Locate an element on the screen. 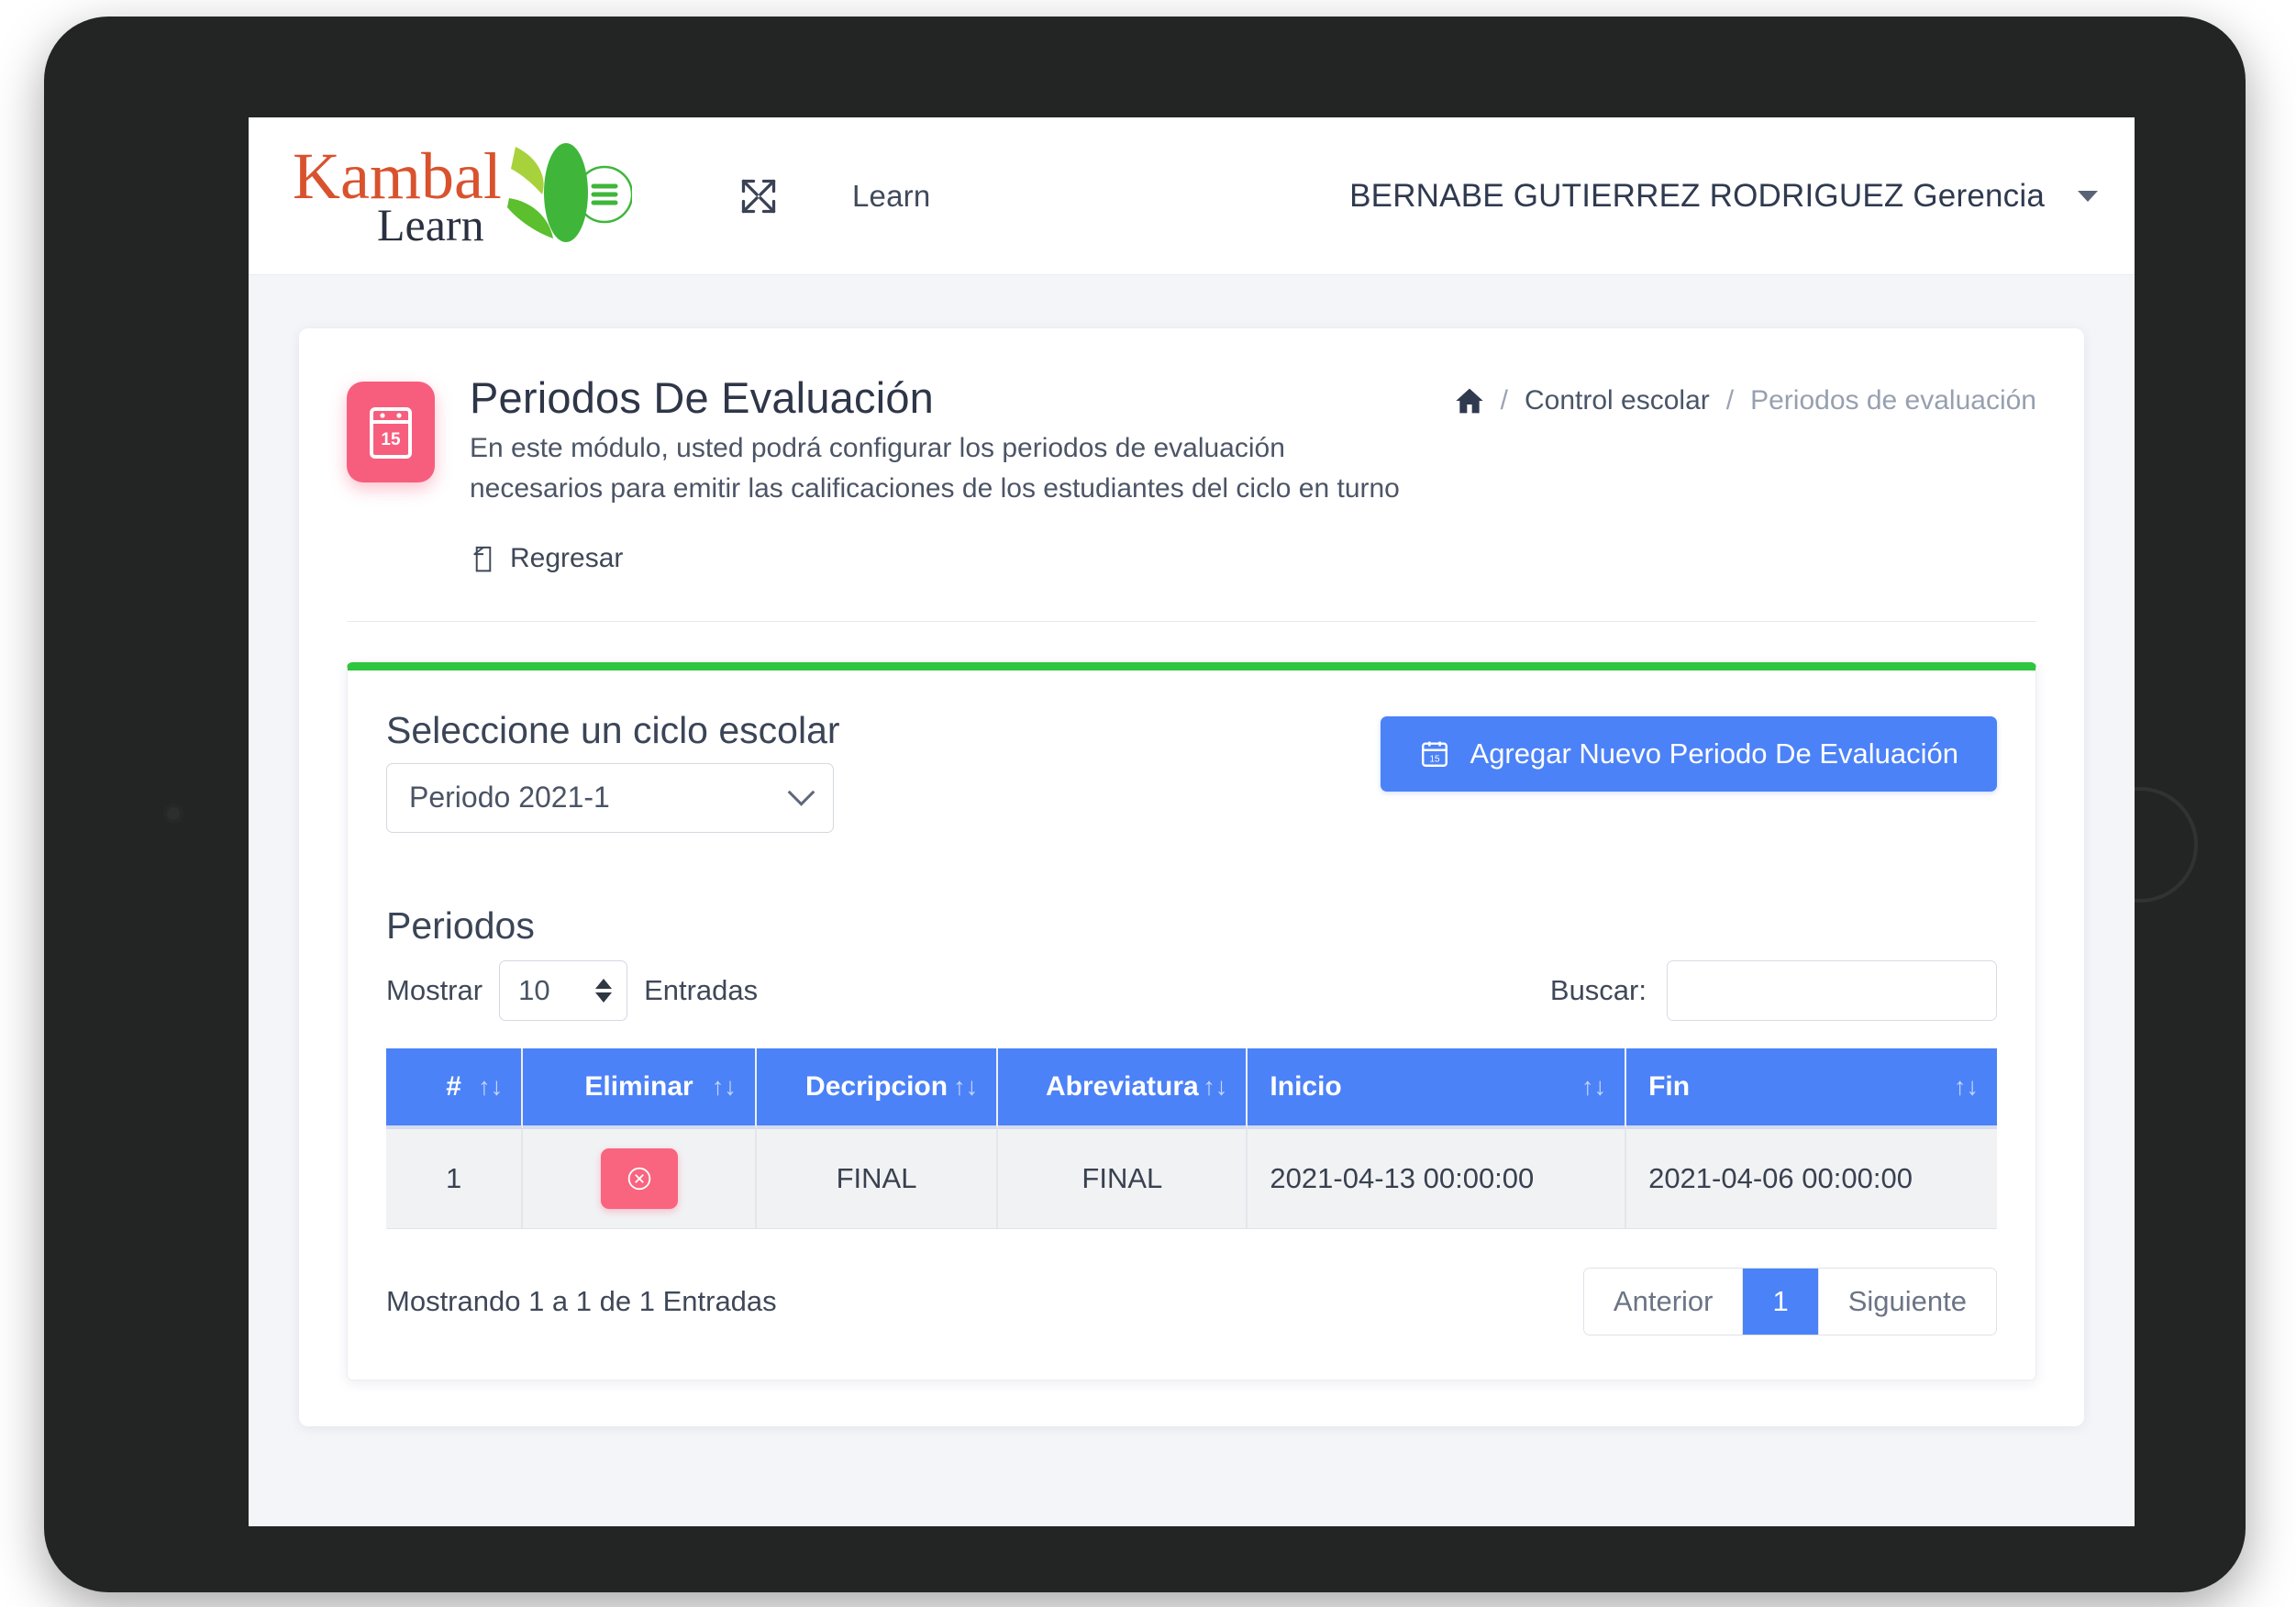 The image size is (2296, 1607). svg-text: 15 is located at coordinates (1434, 759).